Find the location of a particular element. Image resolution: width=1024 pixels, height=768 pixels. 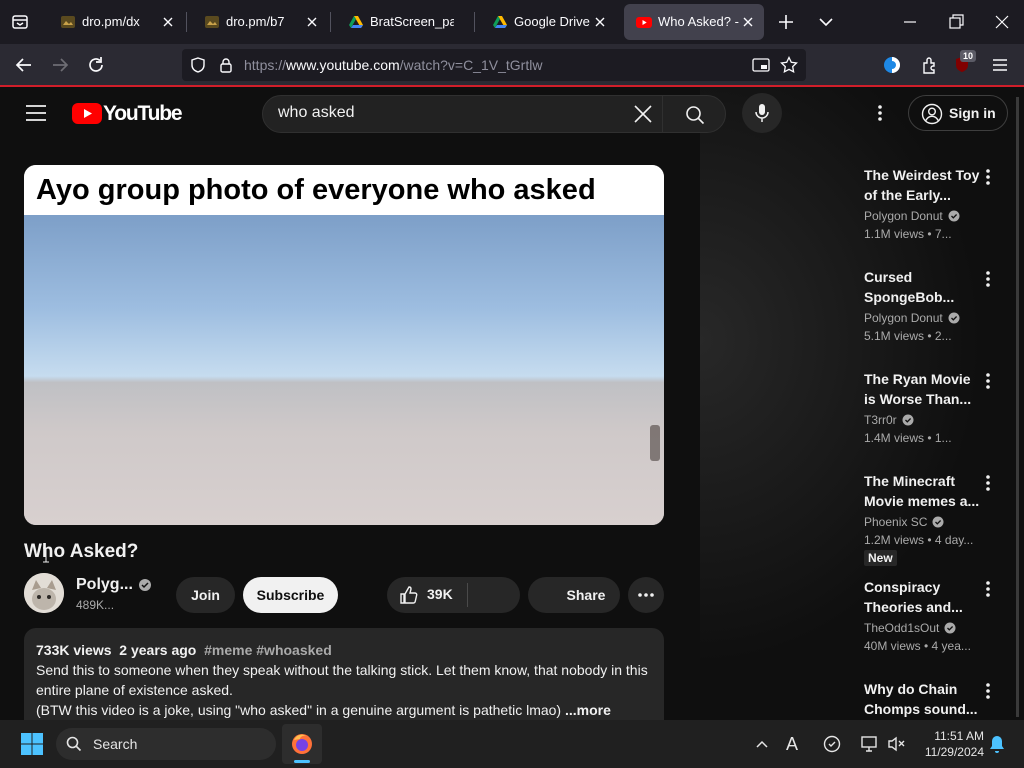

chevron-up-icon is located at coordinates (762, 744).